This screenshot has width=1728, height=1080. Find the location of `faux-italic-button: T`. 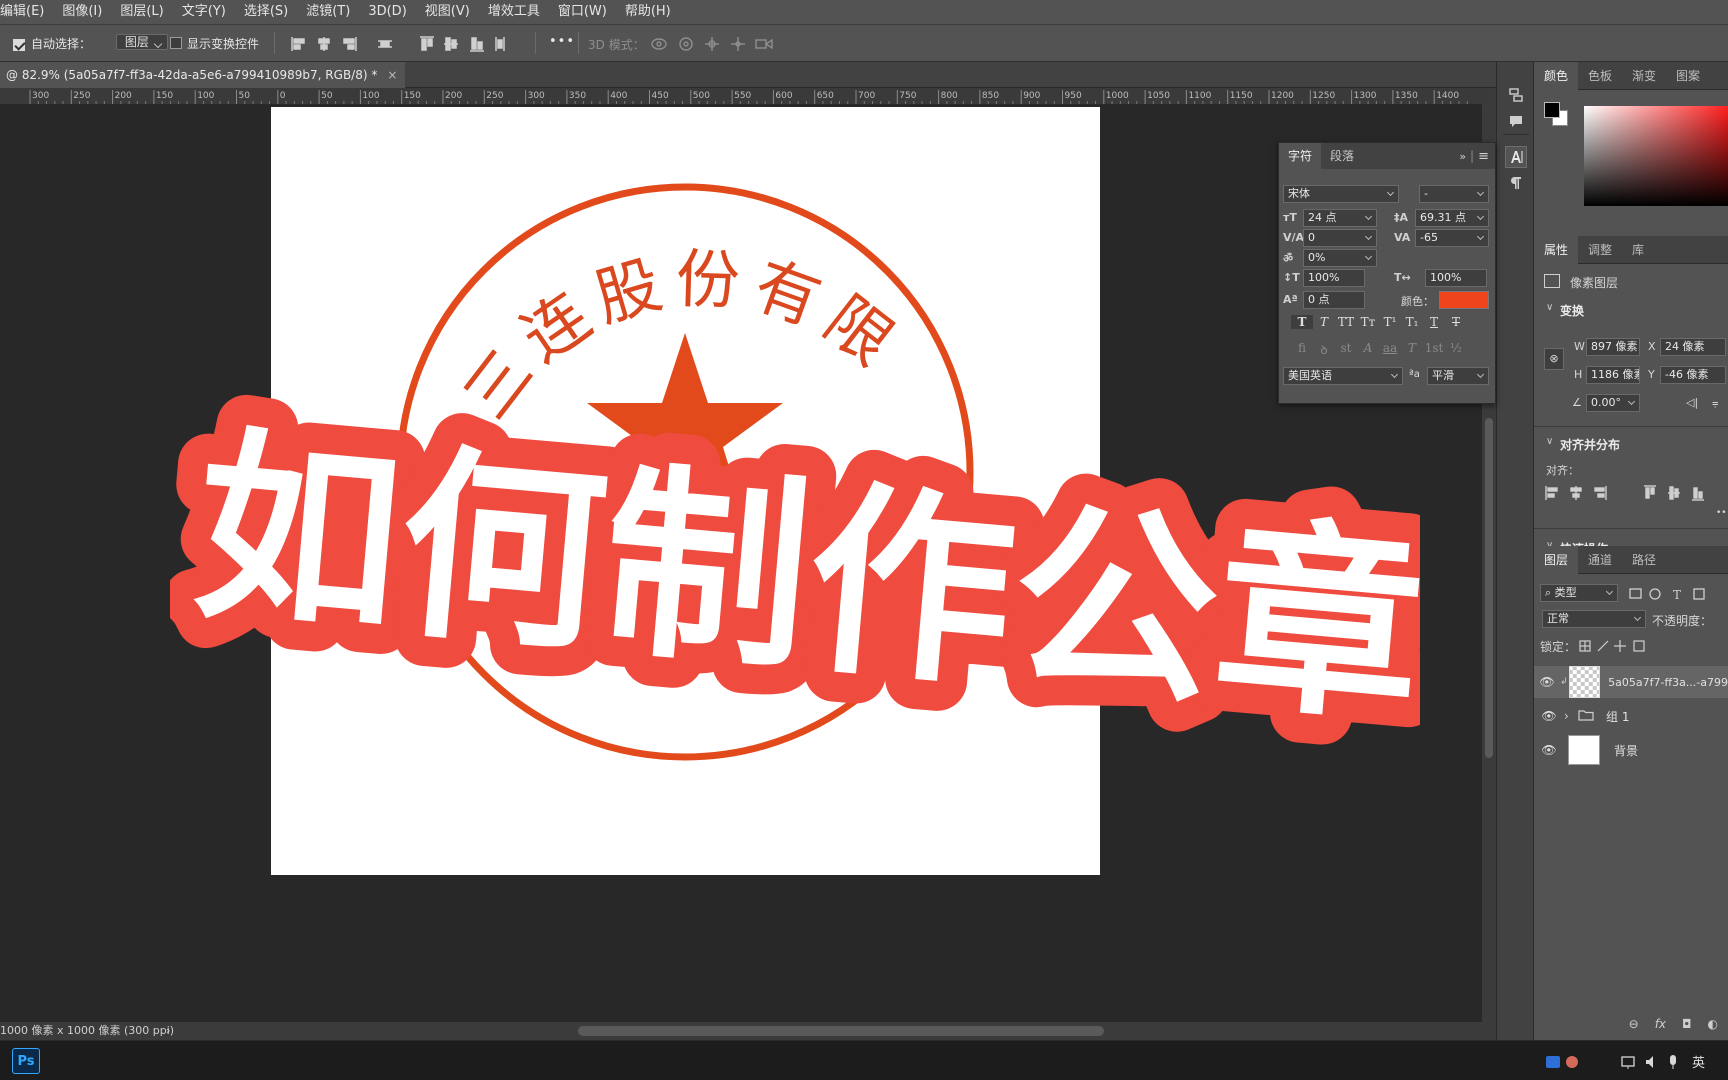

faux-italic-button: T is located at coordinates (1324, 322).